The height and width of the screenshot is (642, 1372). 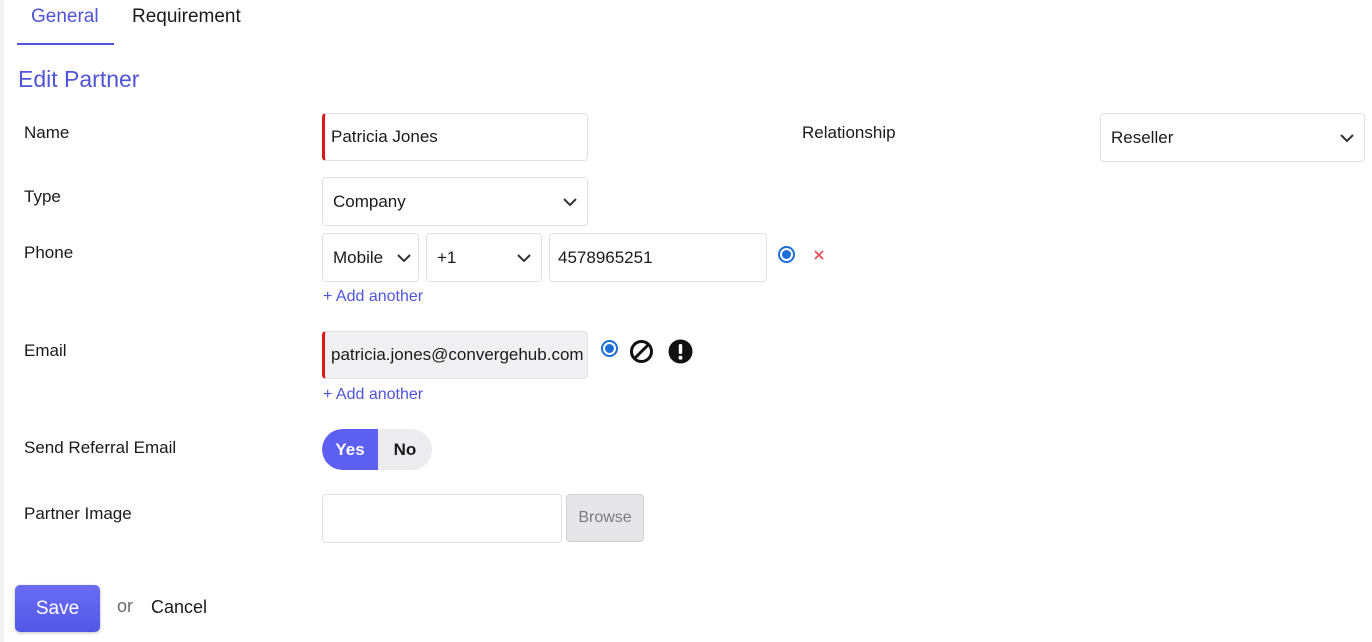 I want to click on prohibited-icon, so click(x=641, y=351).